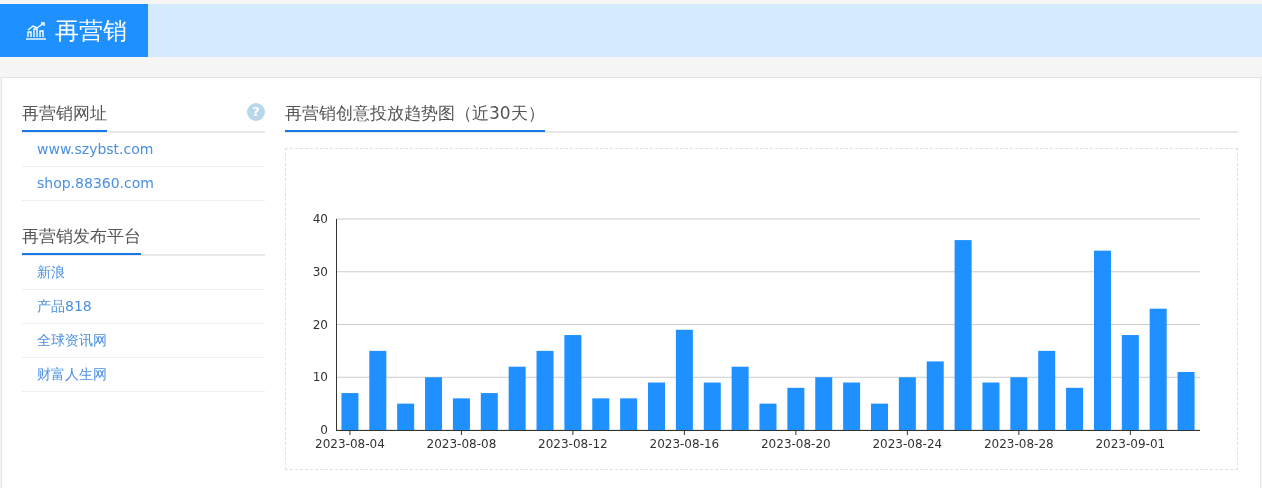  Describe the element at coordinates (143, 307) in the screenshot. I see `sidebar-link: 产品818` at that location.